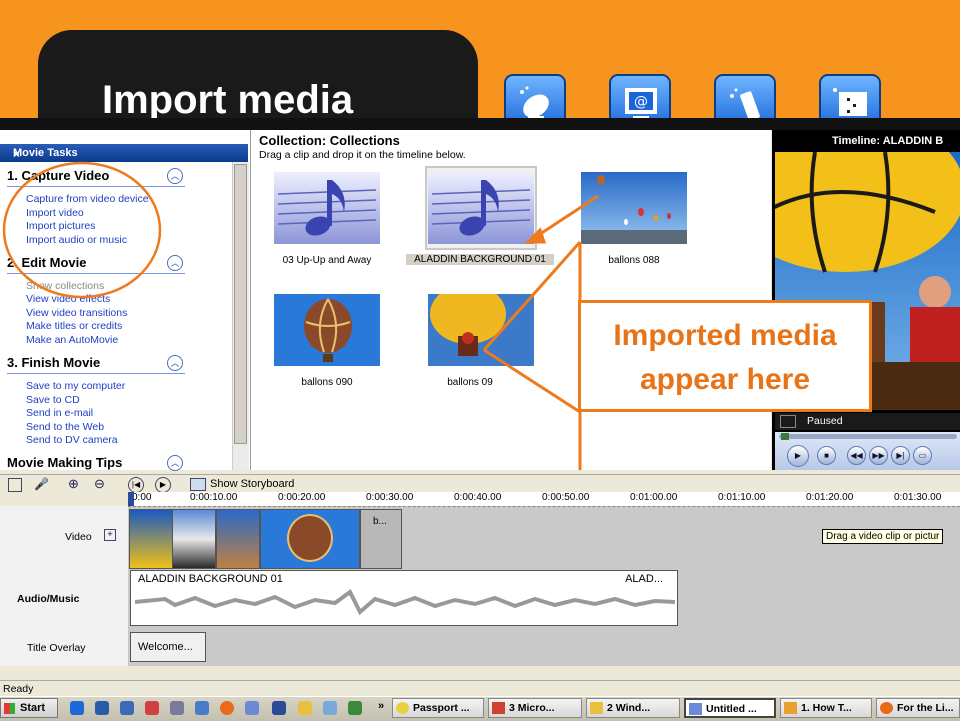  I want to click on ruler-tick: 0:01:00.00, so click(654, 497).